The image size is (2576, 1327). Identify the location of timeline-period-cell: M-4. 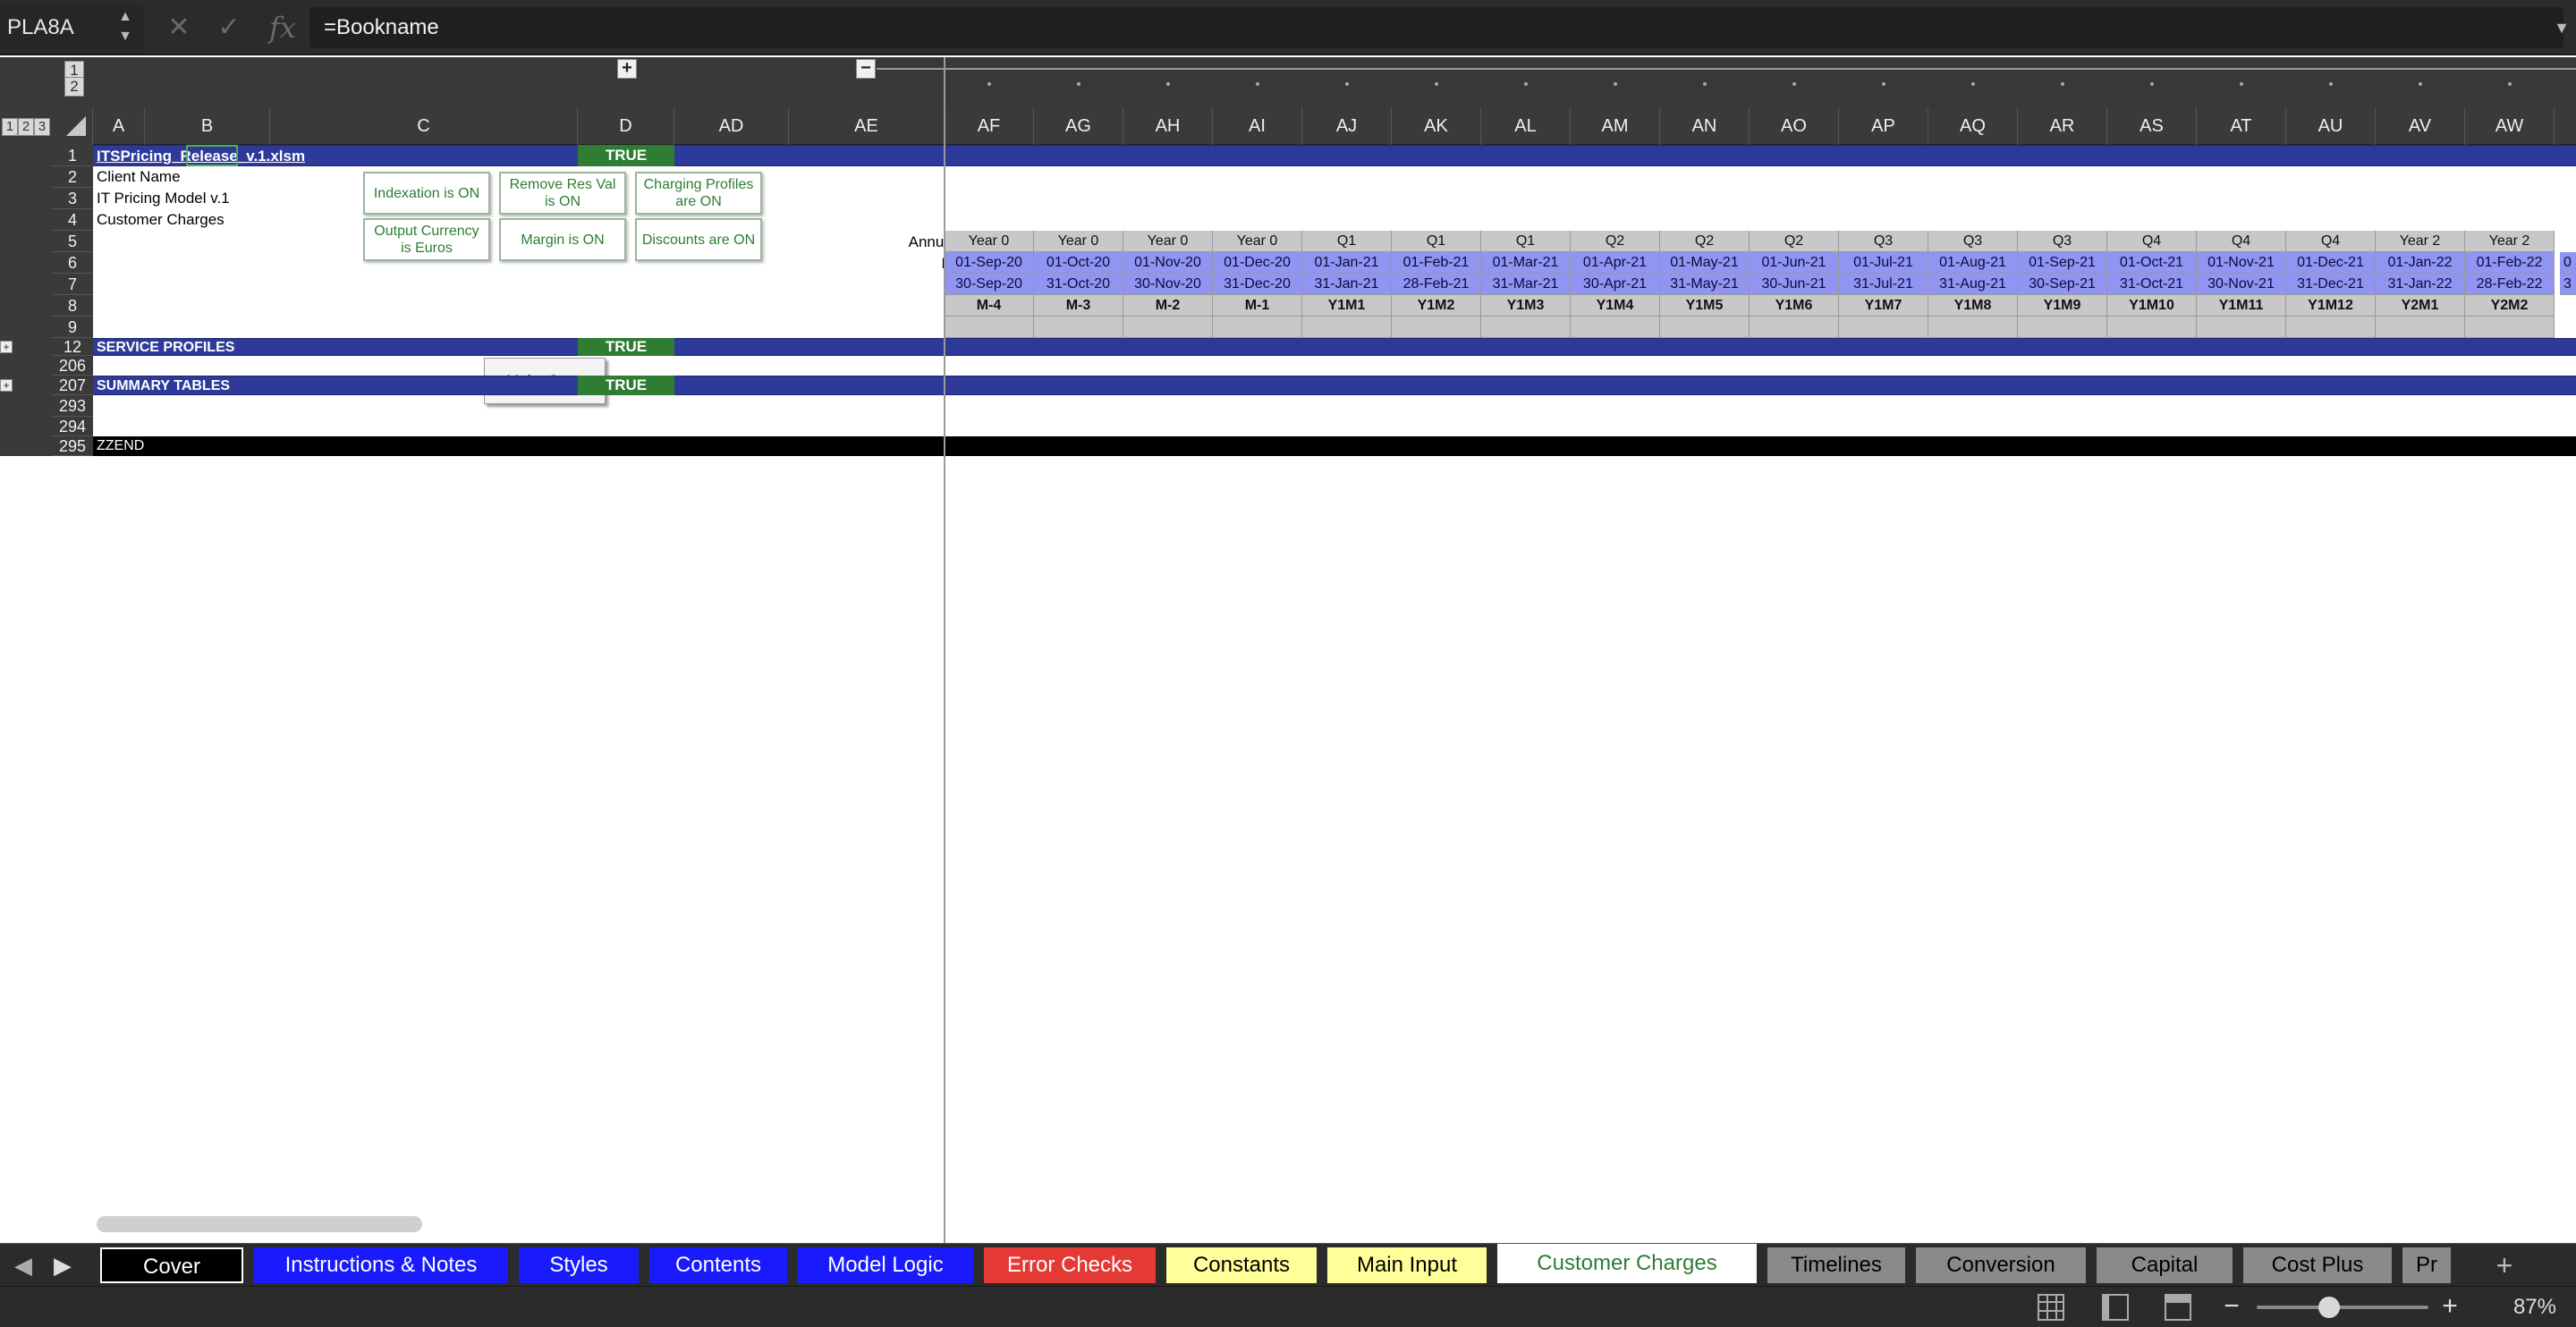
(989, 306).